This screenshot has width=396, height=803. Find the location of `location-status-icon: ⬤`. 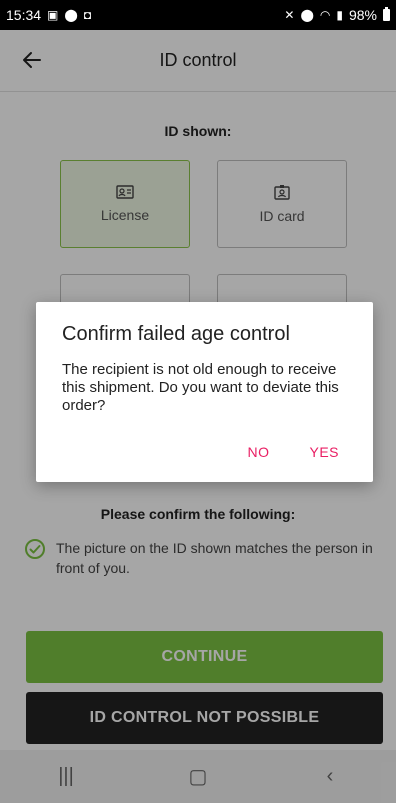

location-status-icon: ⬤ is located at coordinates (307, 15).